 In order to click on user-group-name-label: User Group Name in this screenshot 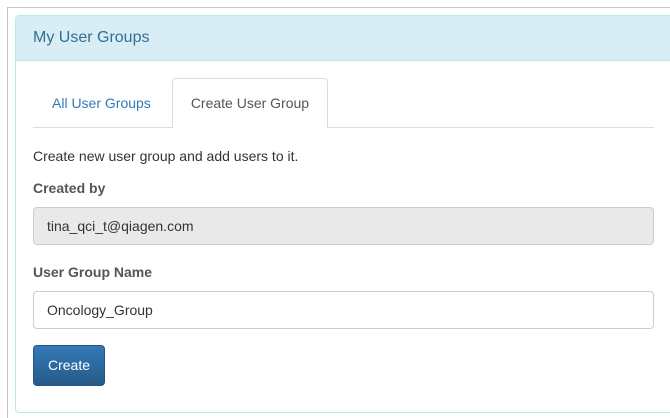, I will do `click(93, 272)`.